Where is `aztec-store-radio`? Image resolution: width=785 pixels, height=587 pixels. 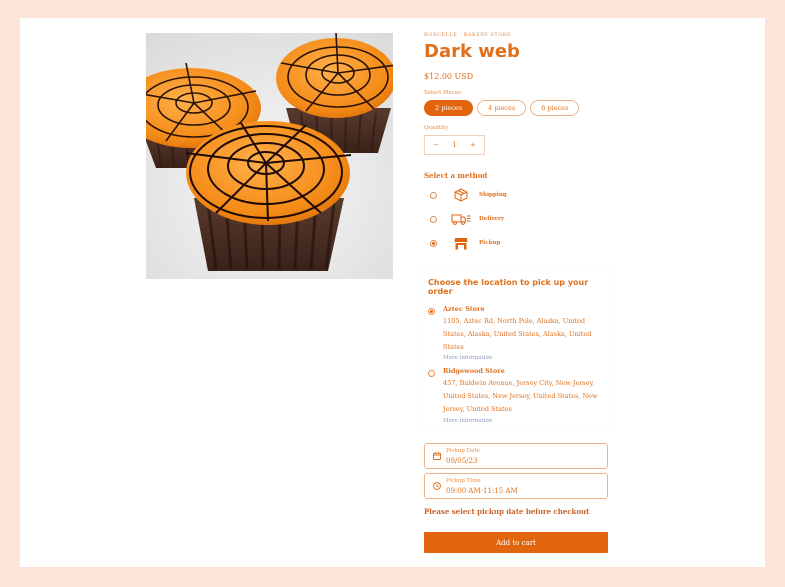
aztec-store-radio is located at coordinates (431, 311).